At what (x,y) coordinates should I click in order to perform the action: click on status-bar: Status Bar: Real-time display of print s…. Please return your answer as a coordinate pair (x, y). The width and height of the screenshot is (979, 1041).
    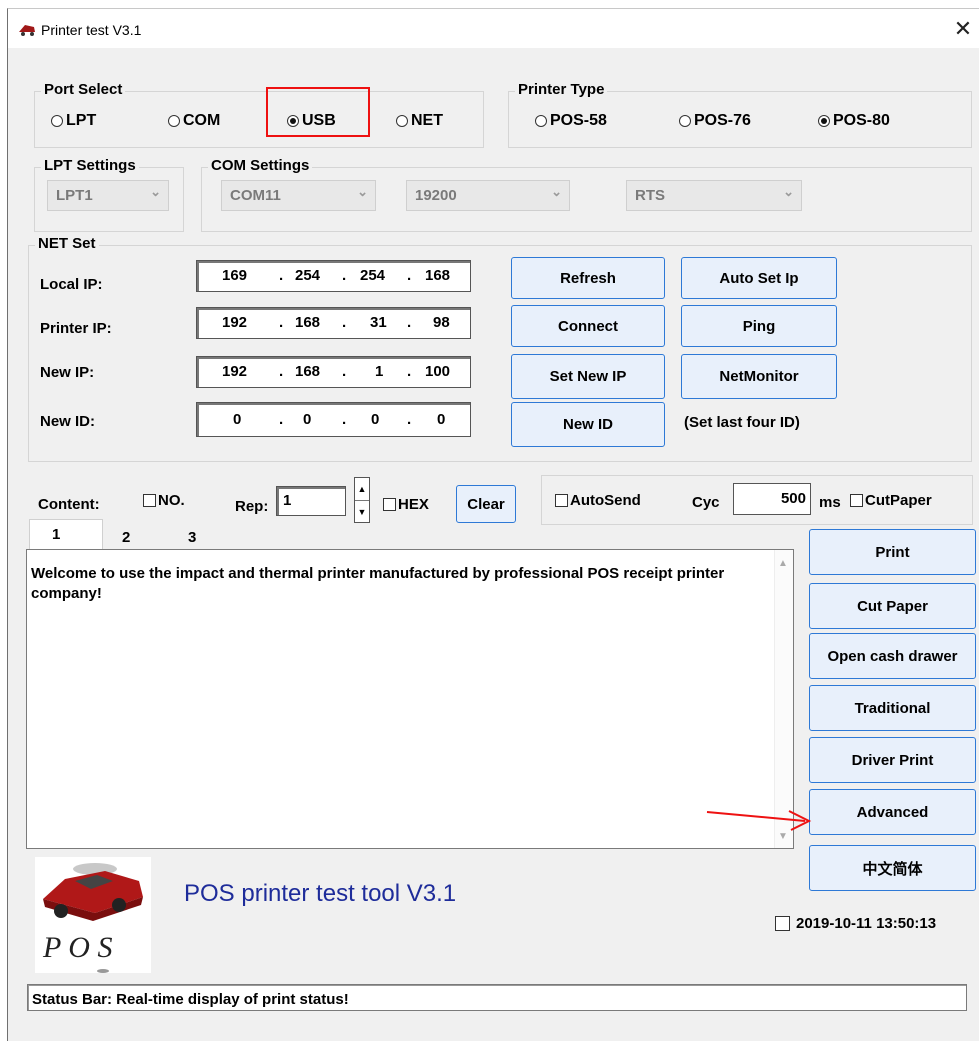
    Looking at the image, I should click on (497, 997).